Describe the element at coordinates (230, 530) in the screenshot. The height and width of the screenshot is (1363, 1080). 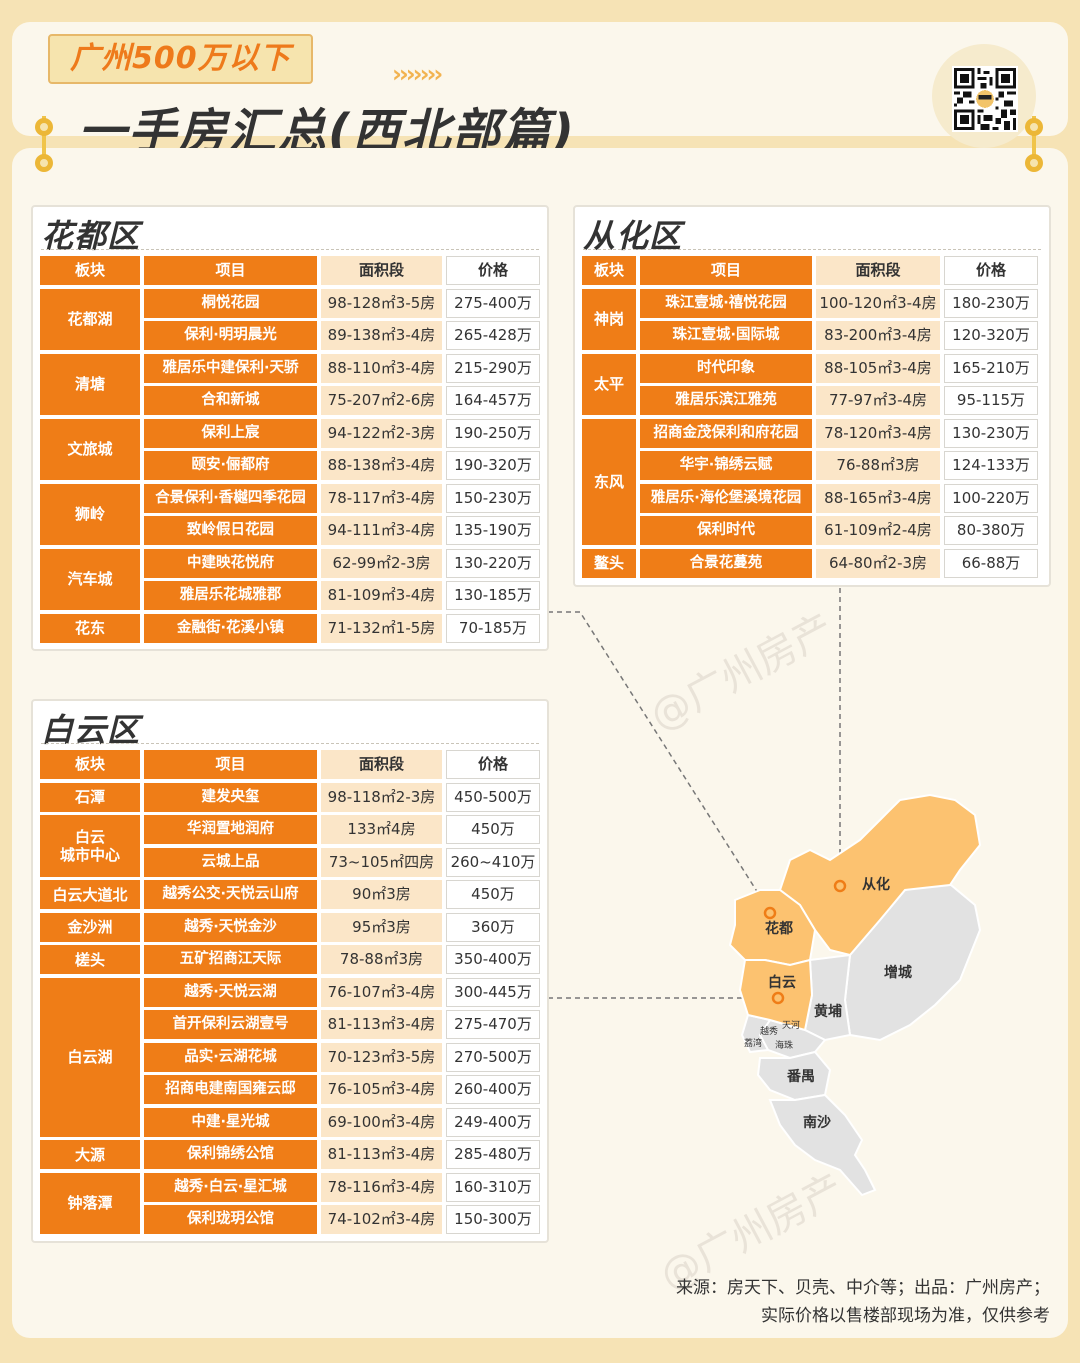
I see `project-cell: 致岭假日花园` at that location.